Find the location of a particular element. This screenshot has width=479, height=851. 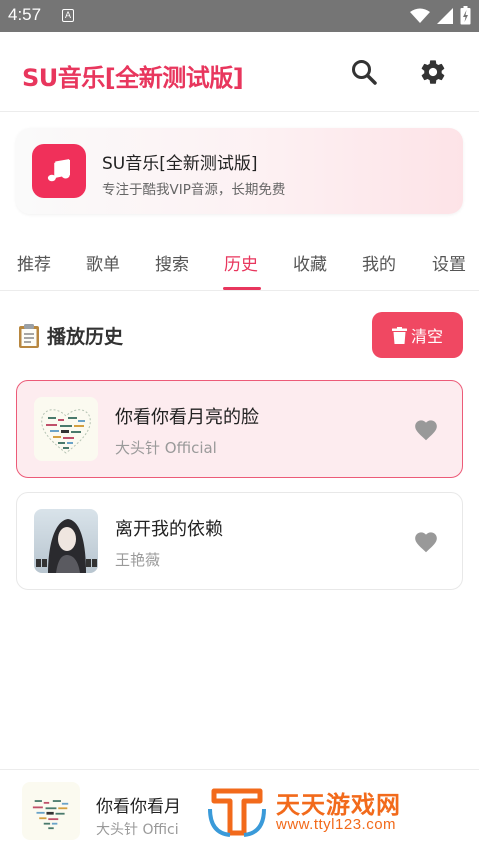

tab-playlists: 歌单 is located at coordinates (103, 262).